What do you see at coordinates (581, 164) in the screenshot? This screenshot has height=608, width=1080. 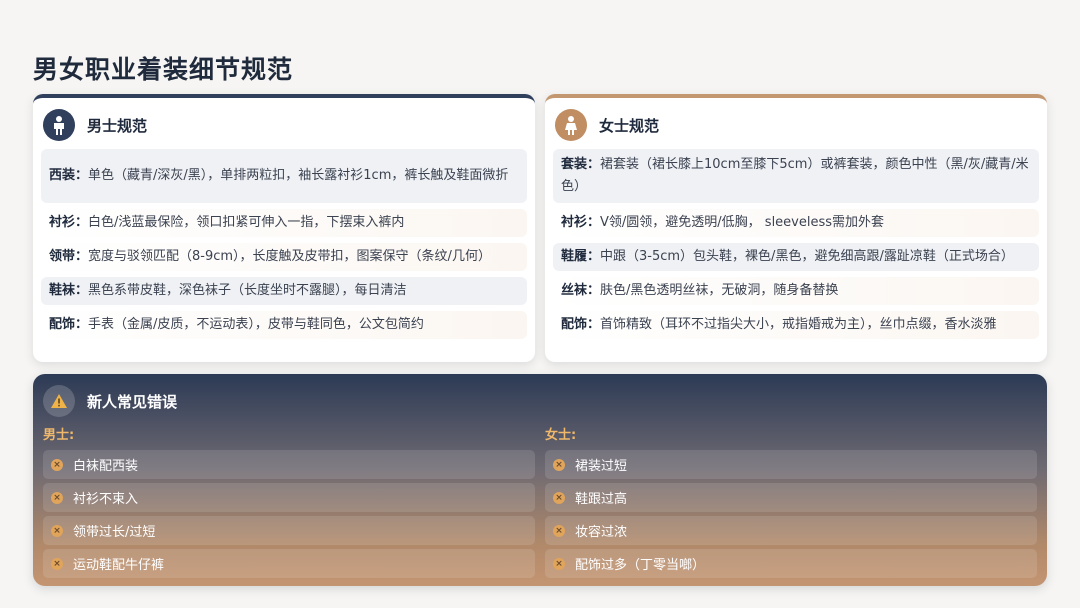 I see `row-label: 套装：` at bounding box center [581, 164].